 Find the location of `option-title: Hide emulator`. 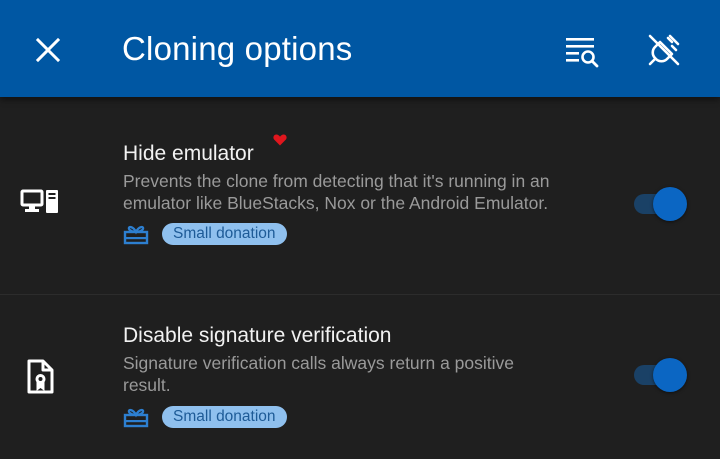

option-title: Hide emulator is located at coordinates (205, 150).